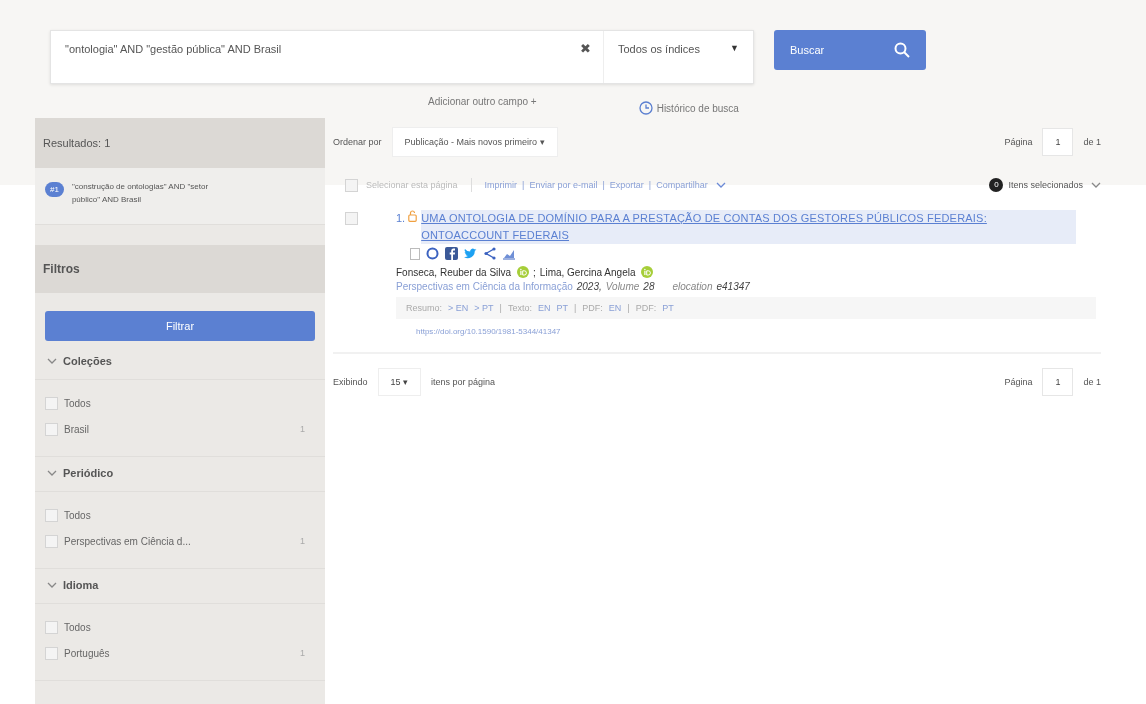 The height and width of the screenshot is (704, 1146). Describe the element at coordinates (996, 185) in the screenshot. I see `selected-count-badge: 0` at that location.